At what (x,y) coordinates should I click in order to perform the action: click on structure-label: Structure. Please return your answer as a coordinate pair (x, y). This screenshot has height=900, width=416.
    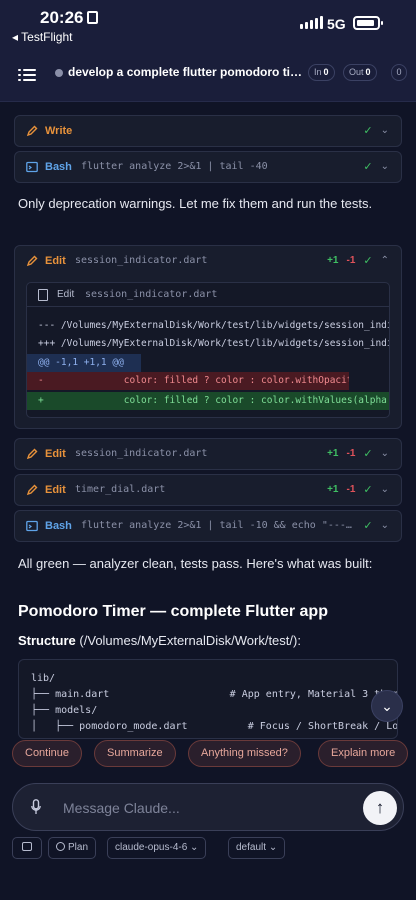
    Looking at the image, I should click on (47, 640).